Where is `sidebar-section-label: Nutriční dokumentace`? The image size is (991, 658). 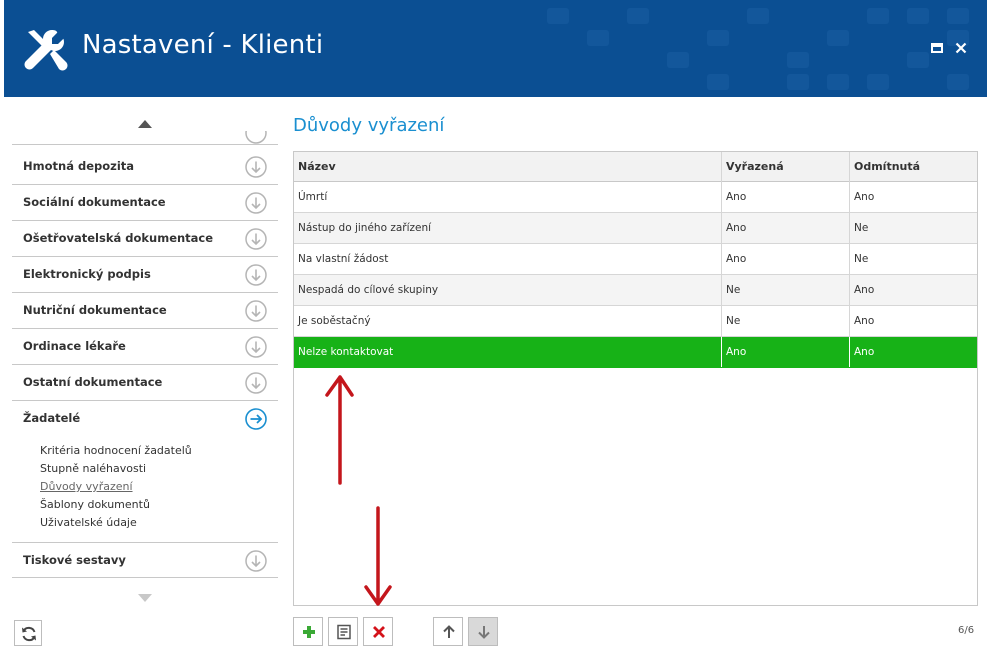 sidebar-section-label: Nutriční dokumentace is located at coordinates (95, 310).